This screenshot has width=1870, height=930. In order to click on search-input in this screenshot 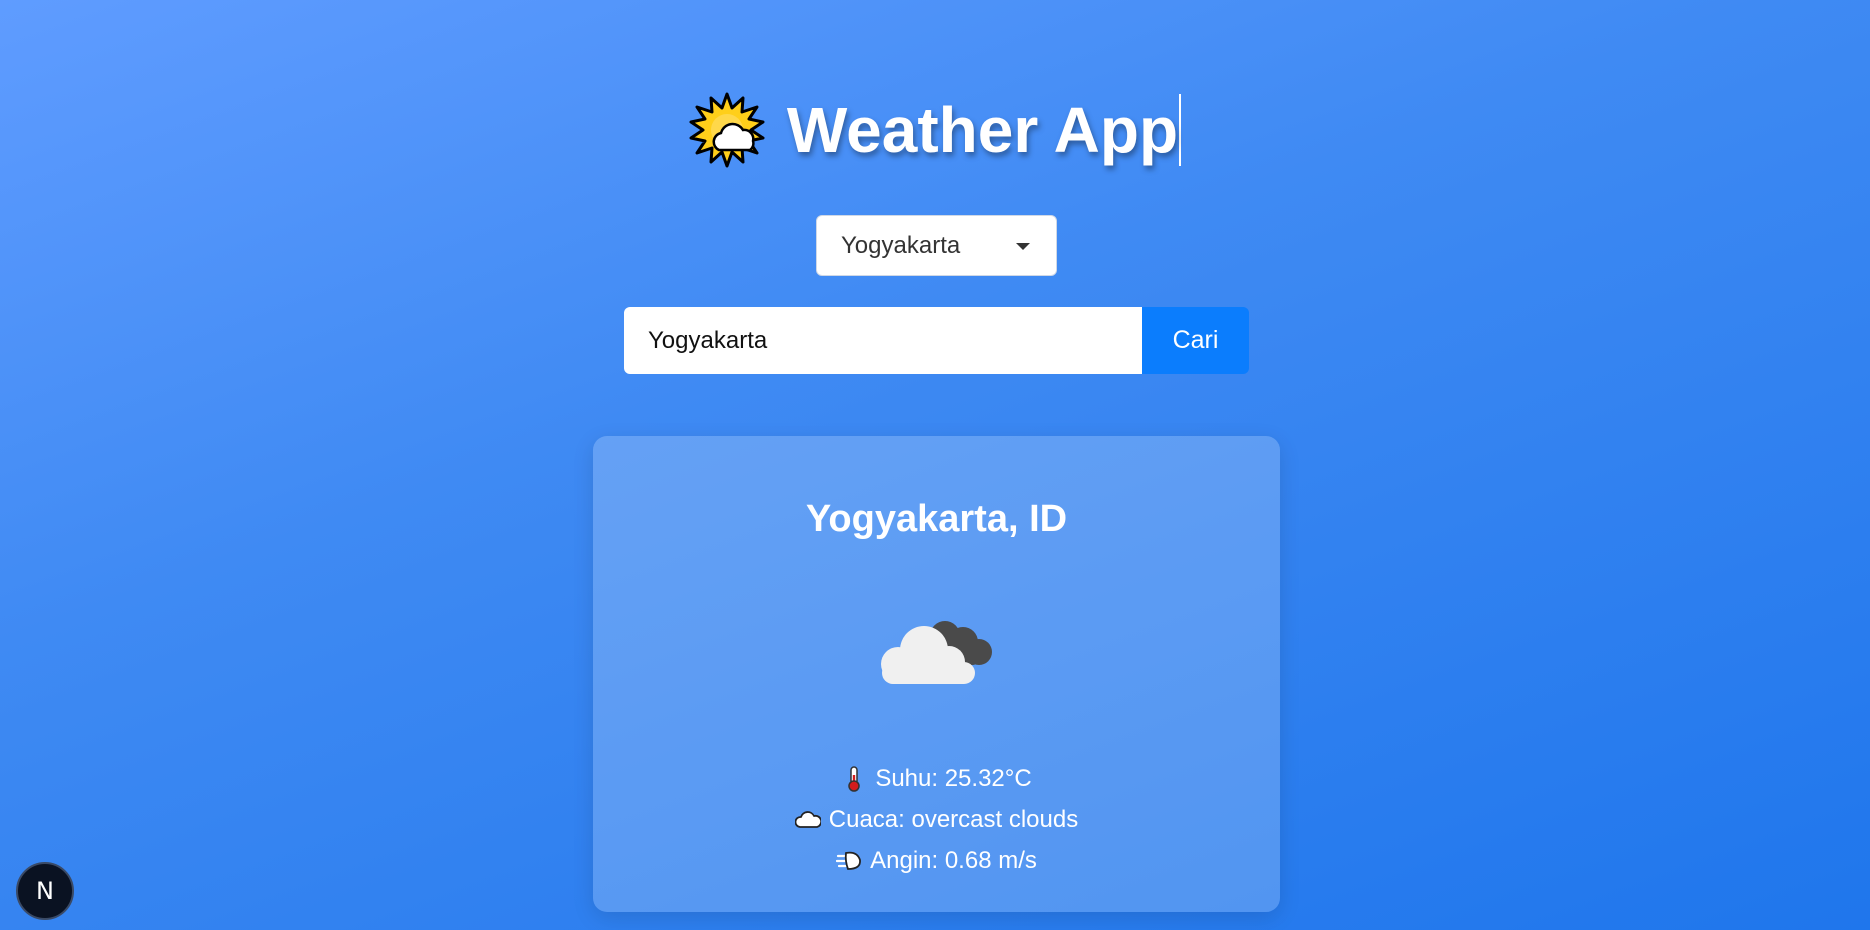, I will do `click(883, 340)`.